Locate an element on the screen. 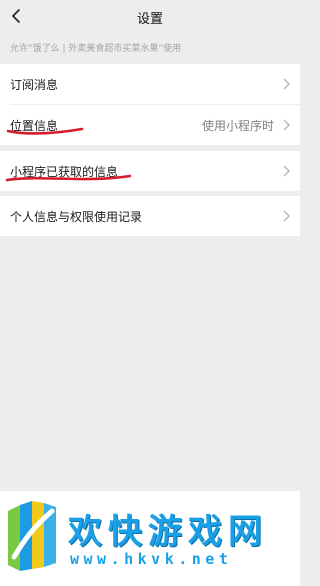 The width and height of the screenshot is (320, 586). navigation-bar: 设置 is located at coordinates (150, 17).